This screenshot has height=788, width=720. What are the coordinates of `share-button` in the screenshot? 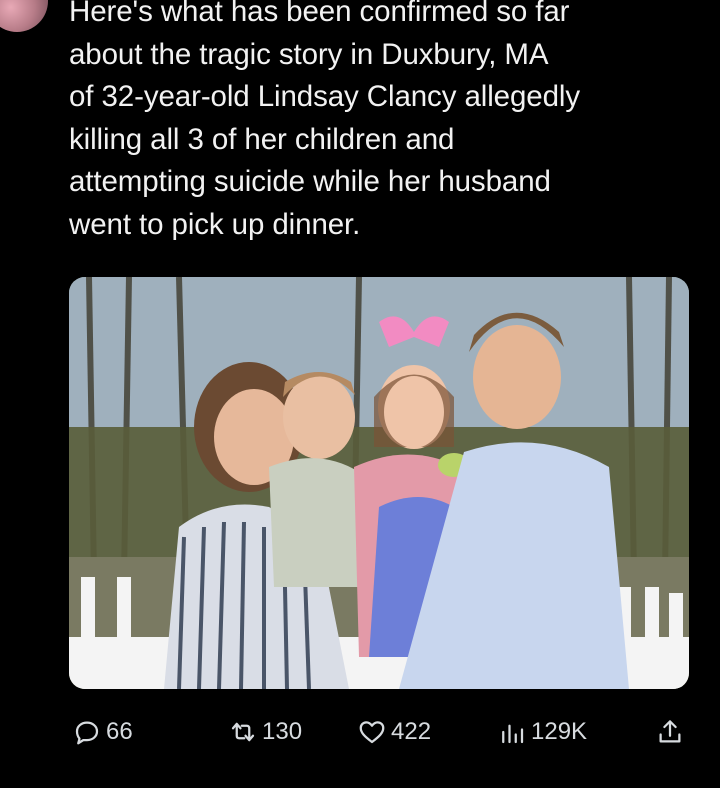 It's located at (670, 732).